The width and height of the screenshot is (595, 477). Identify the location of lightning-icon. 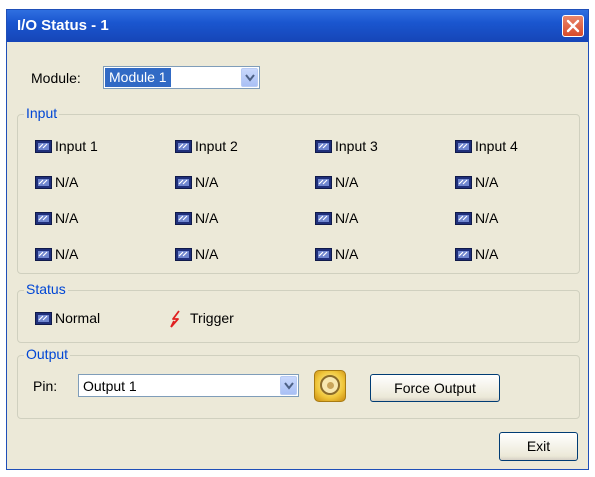
(175, 319).